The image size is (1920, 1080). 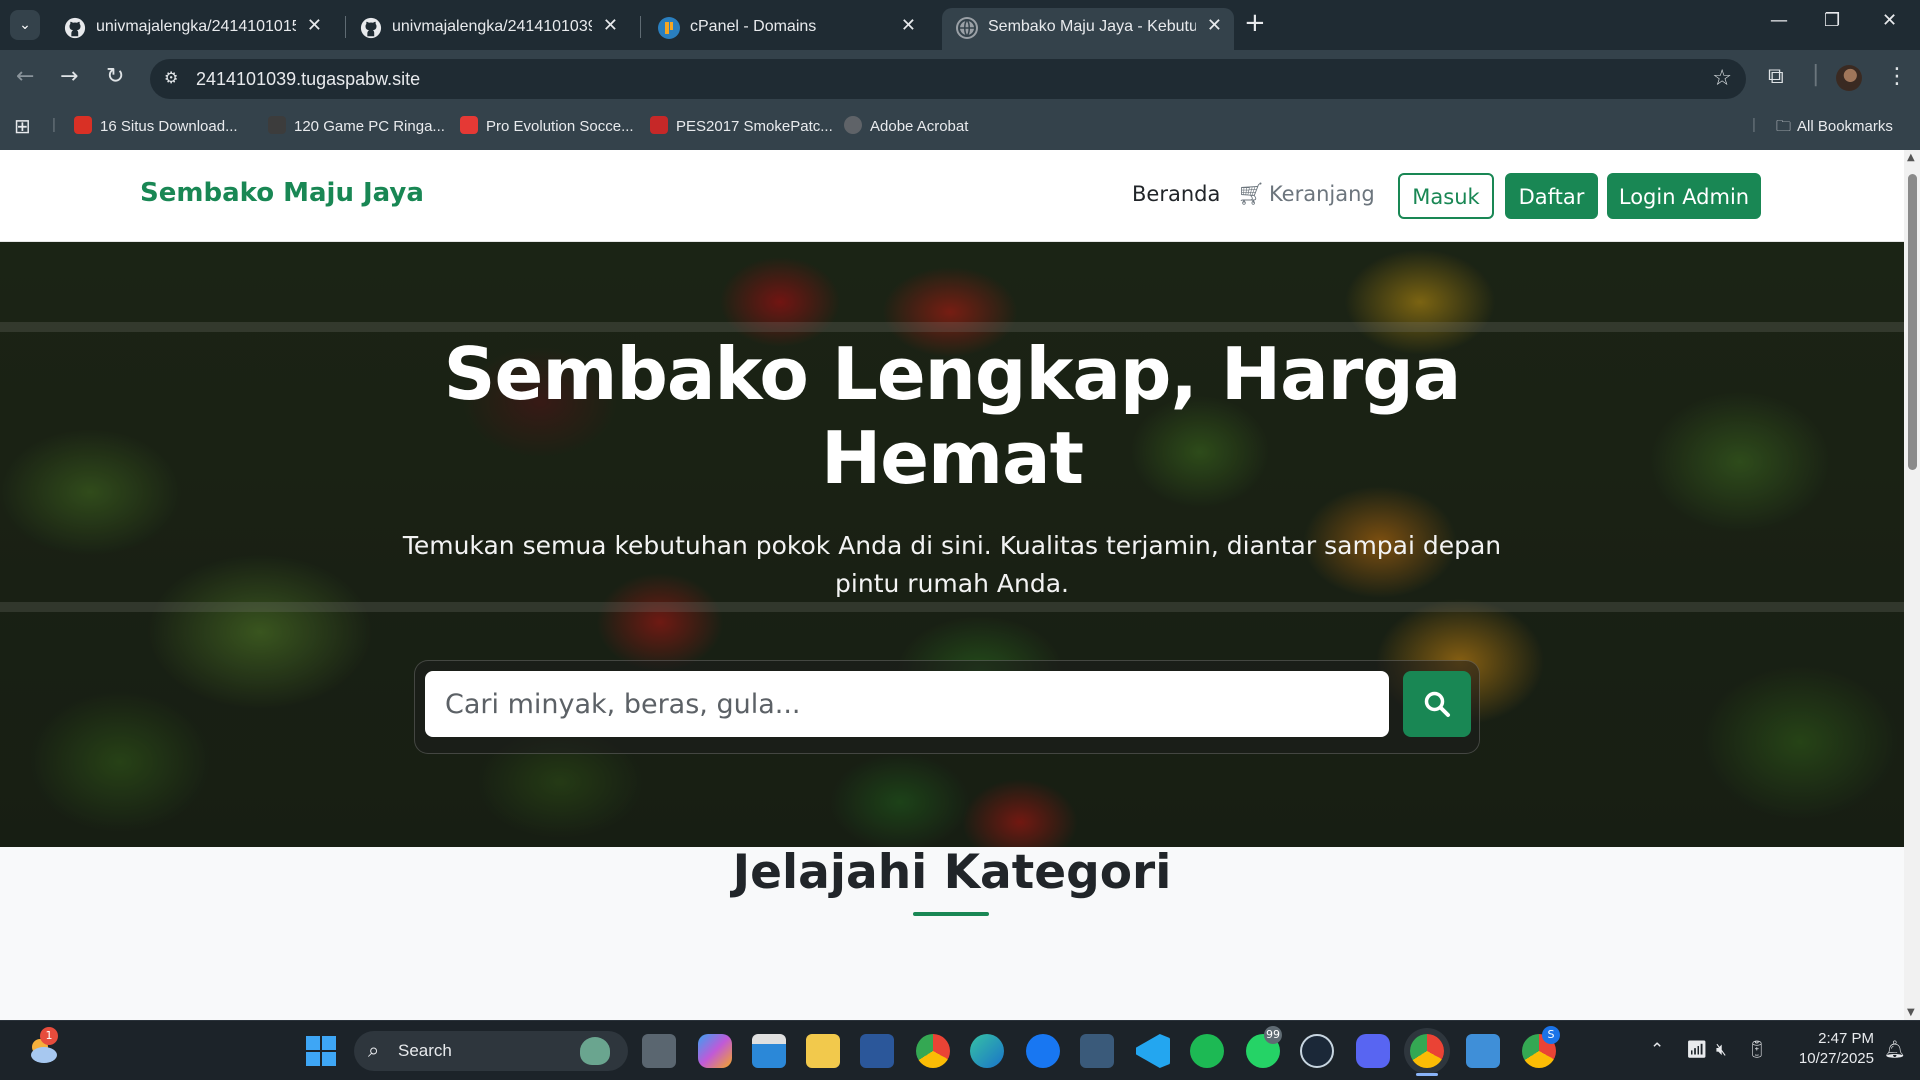 What do you see at coordinates (1897, 76) in the screenshot?
I see `more-menu-icon: ⋮` at bounding box center [1897, 76].